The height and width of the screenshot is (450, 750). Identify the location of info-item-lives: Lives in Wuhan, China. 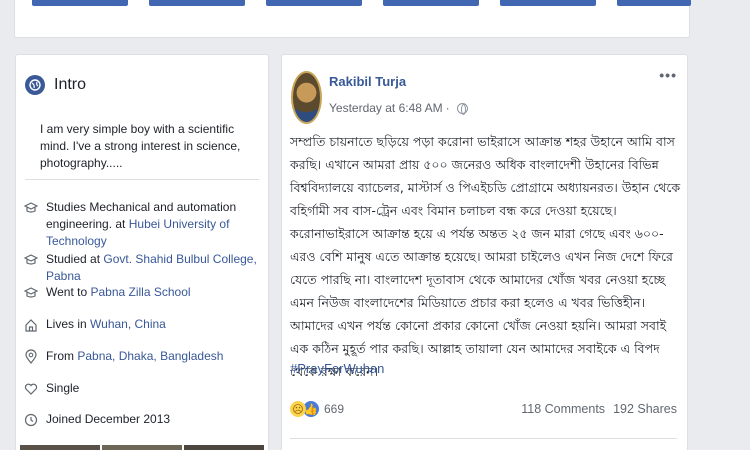
(144, 324).